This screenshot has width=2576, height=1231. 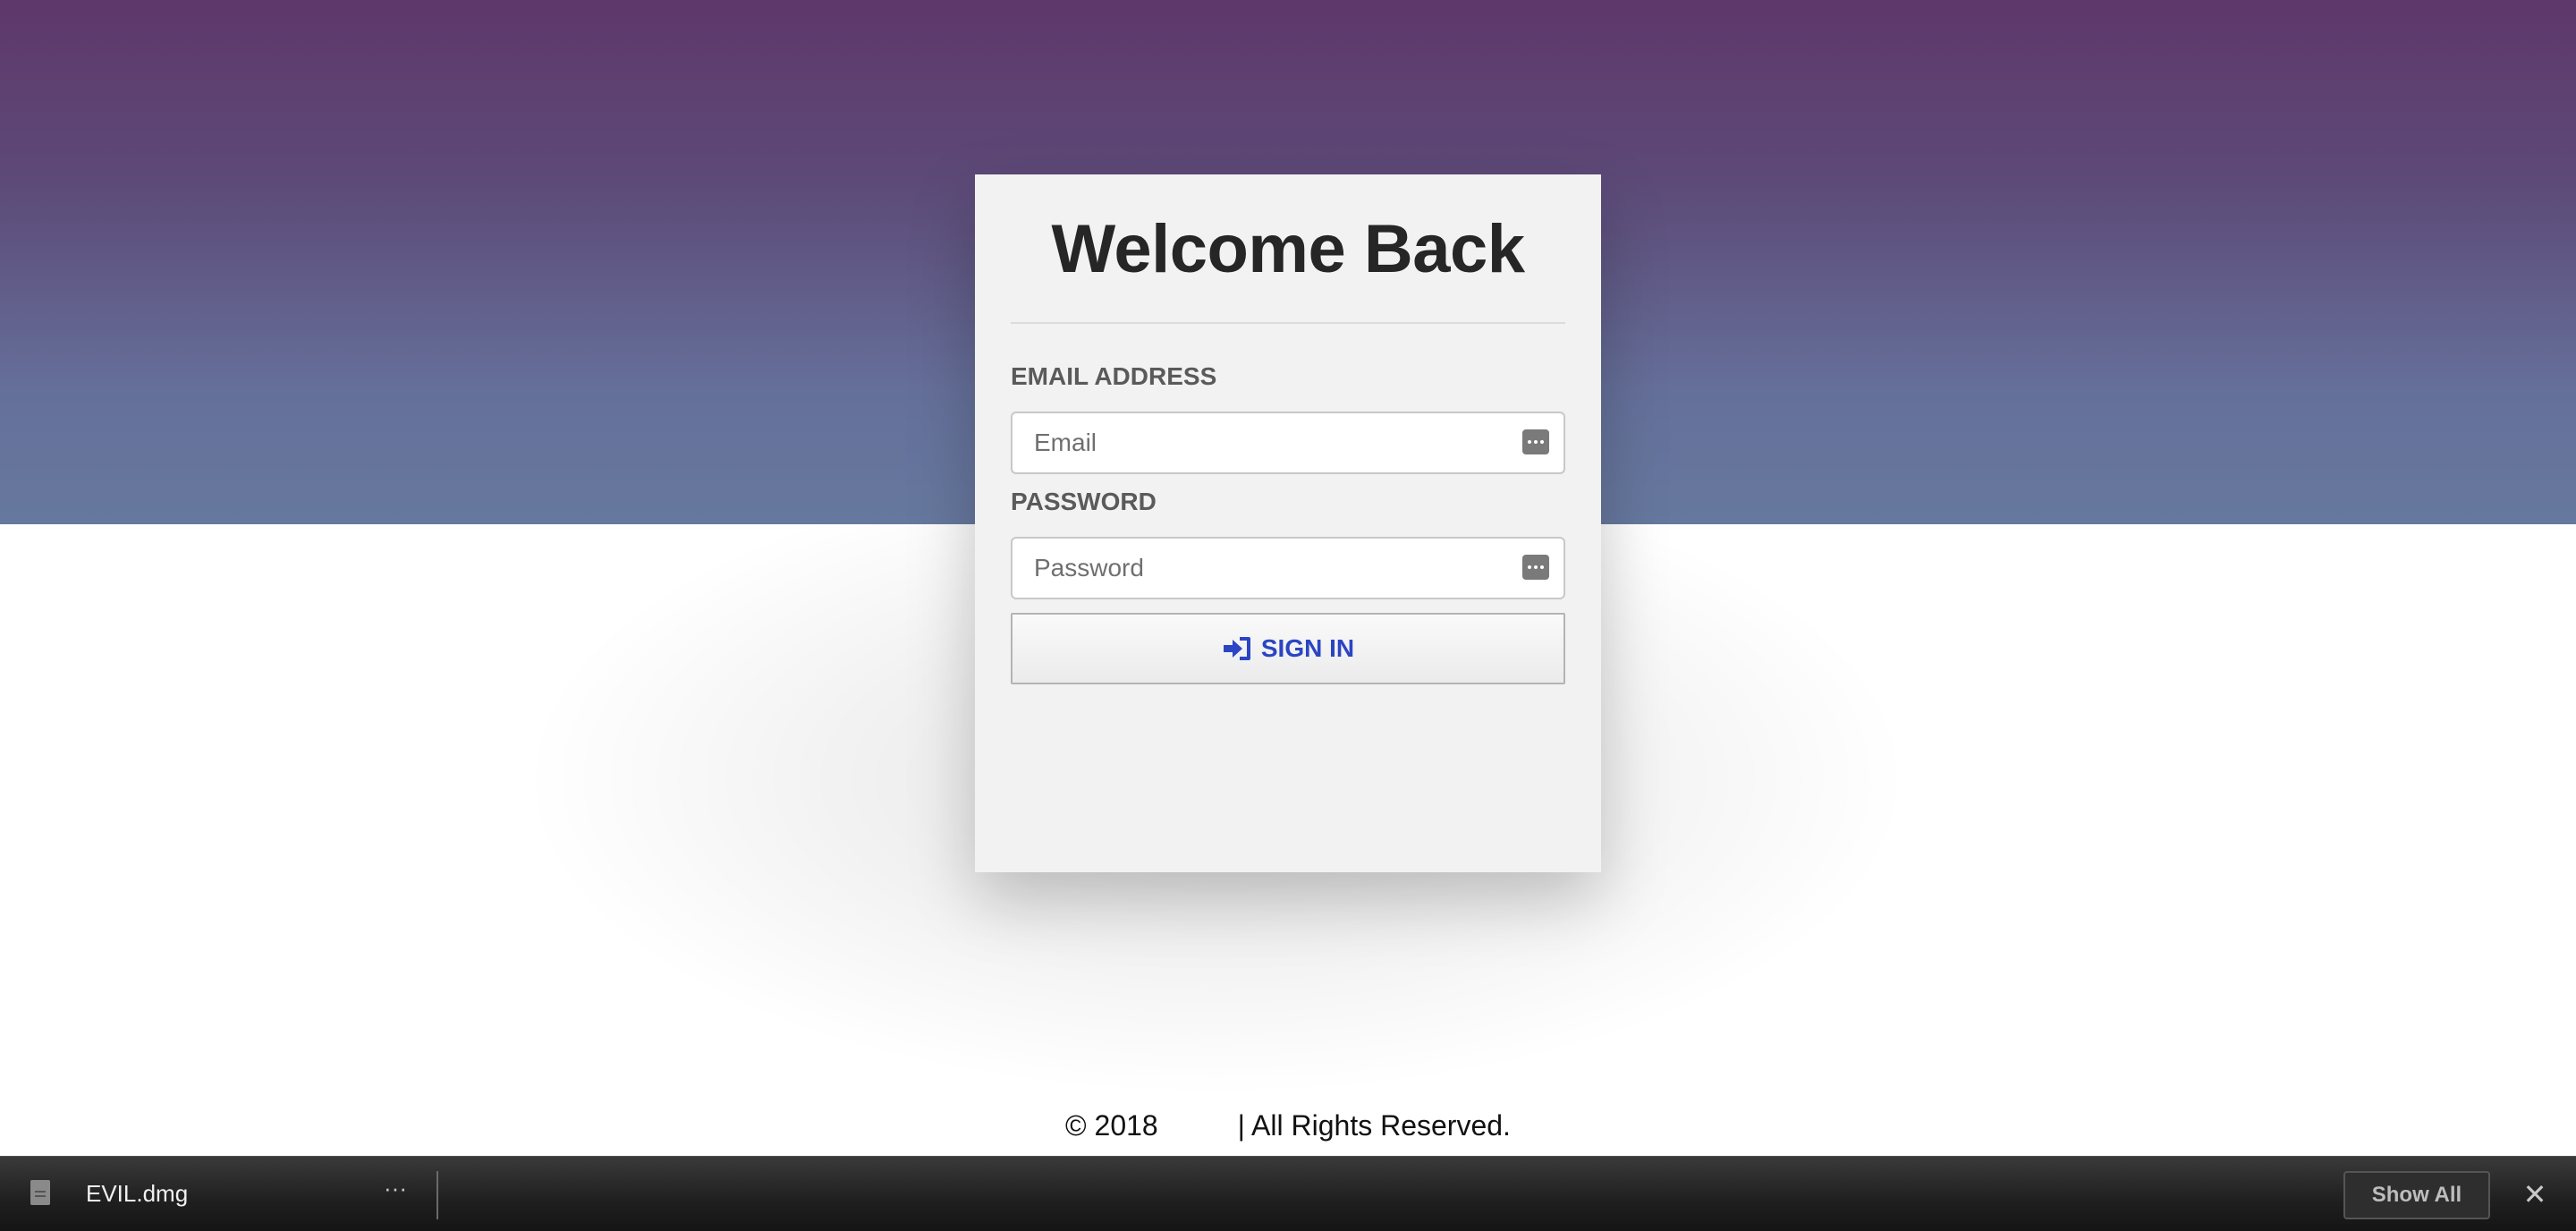 What do you see at coordinates (1263, 568) in the screenshot?
I see `password-input` at bounding box center [1263, 568].